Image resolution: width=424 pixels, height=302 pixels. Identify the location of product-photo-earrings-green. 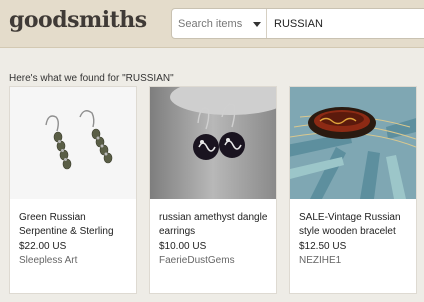
(73, 143).